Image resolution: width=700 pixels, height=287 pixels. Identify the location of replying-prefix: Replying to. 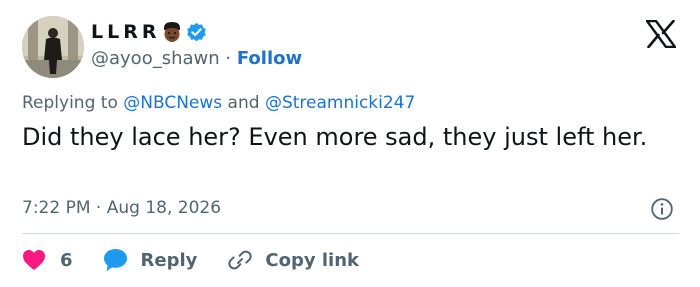
(70, 103).